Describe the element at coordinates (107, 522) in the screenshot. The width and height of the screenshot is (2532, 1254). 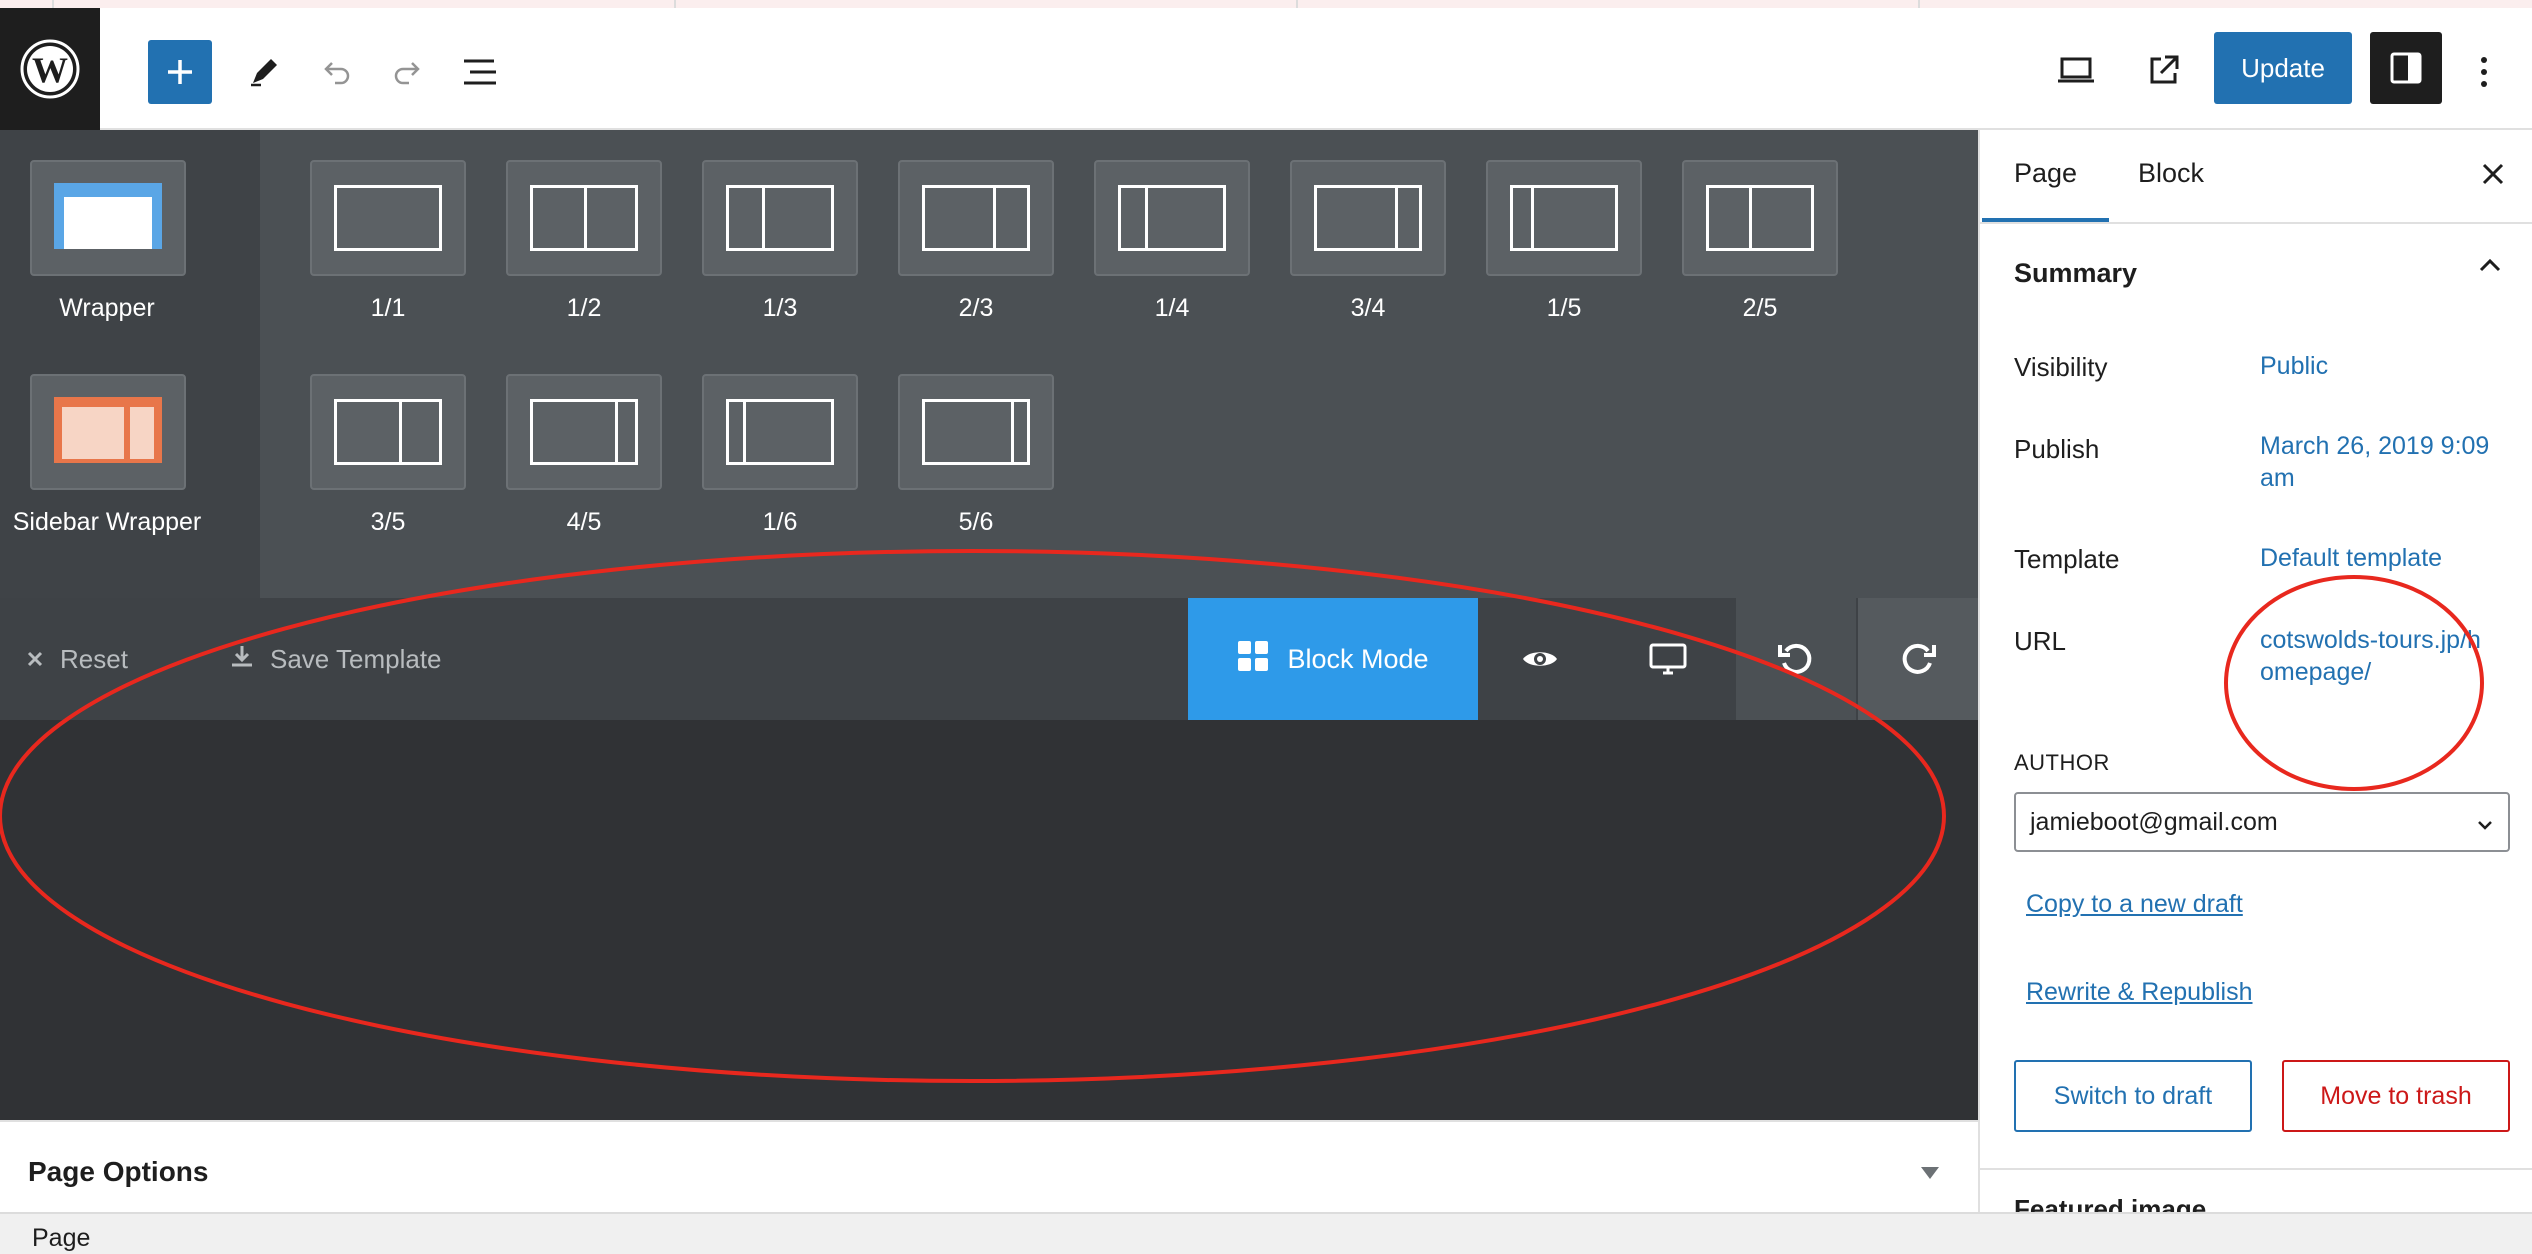
I see `sidebar-wrapper-label: Sidebar Wrapper` at that location.